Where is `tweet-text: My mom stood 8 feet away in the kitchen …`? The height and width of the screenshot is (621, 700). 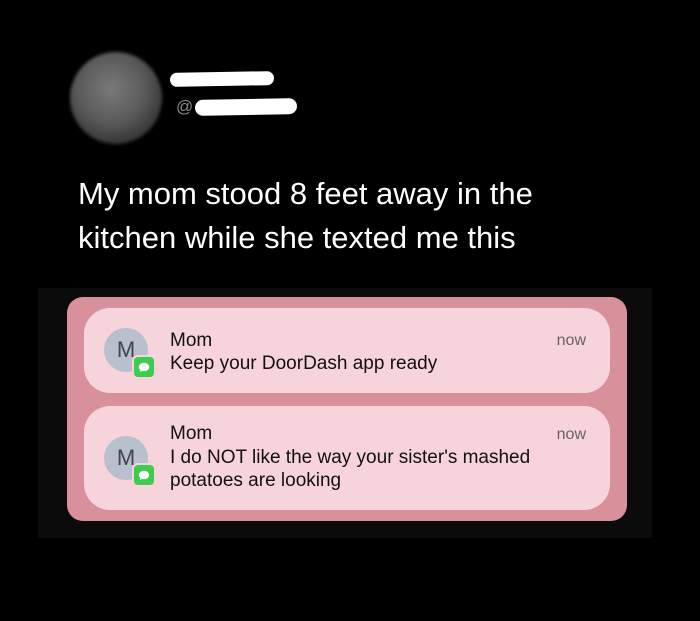
tweet-text: My mom stood 8 feet away in the kitchen … is located at coordinates (305, 215).